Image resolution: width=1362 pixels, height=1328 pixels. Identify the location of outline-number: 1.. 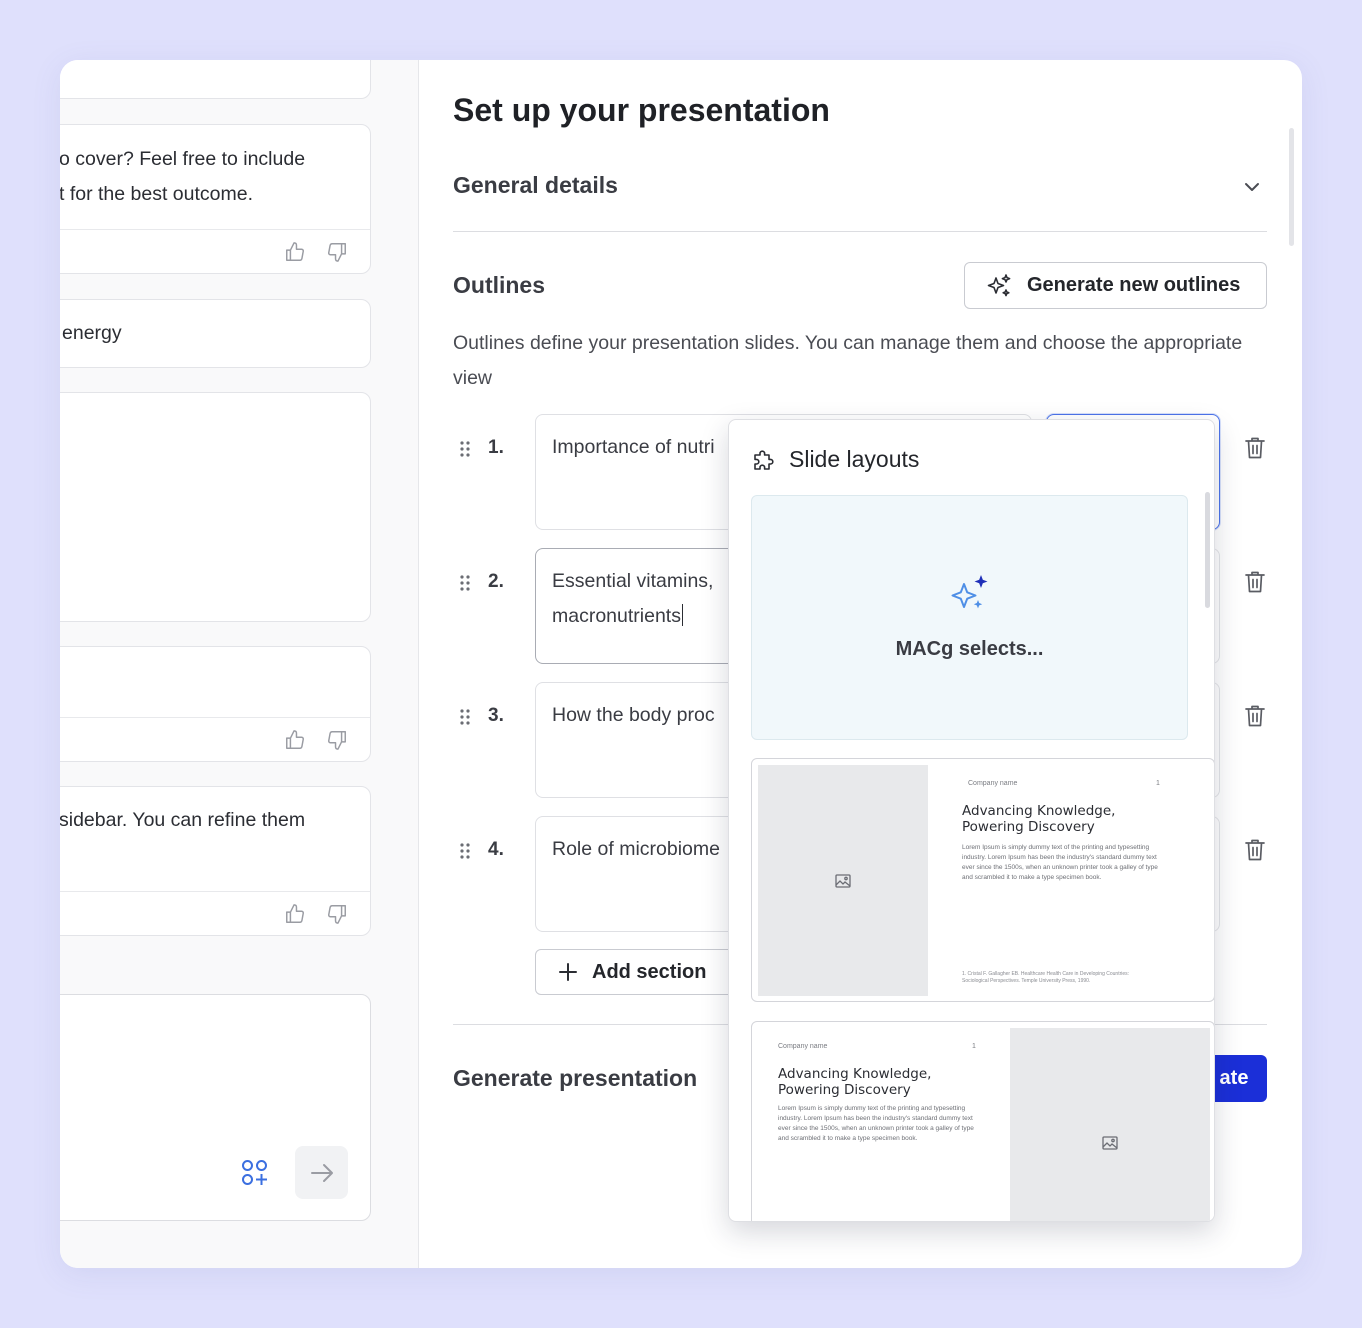
(496, 447).